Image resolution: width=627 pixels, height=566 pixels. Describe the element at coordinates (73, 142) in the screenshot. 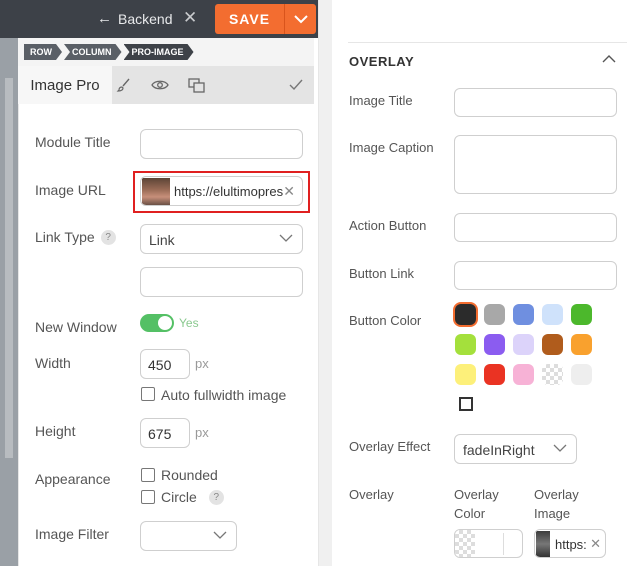

I see `module-title-label: Module Title` at that location.